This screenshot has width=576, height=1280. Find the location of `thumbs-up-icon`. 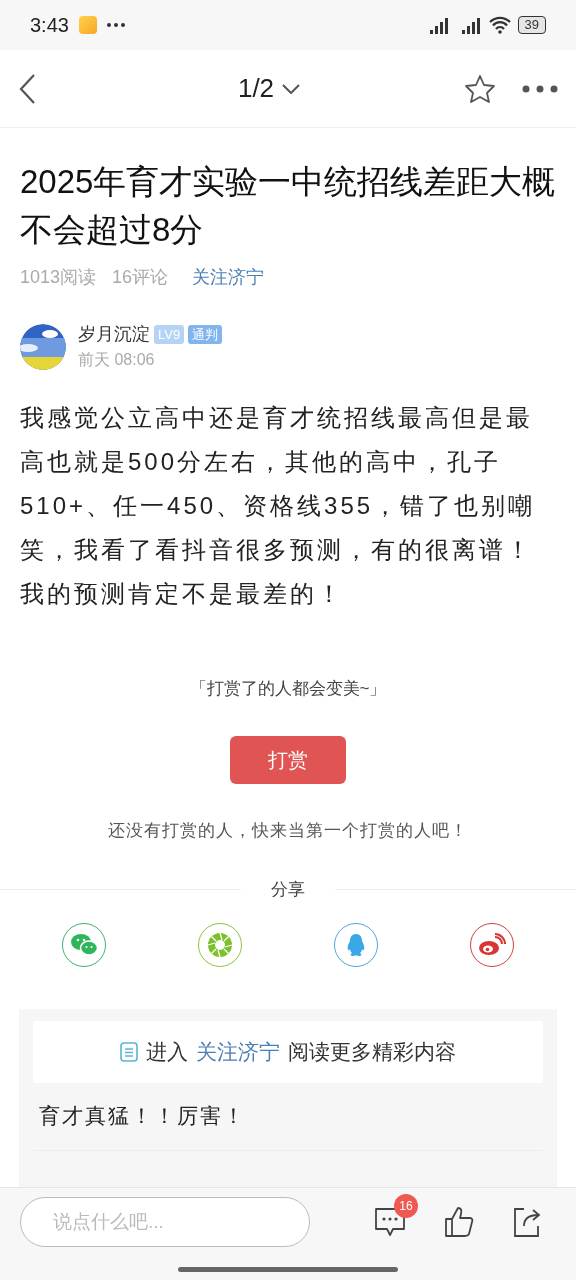

thumbs-up-icon is located at coordinates (459, 1222).